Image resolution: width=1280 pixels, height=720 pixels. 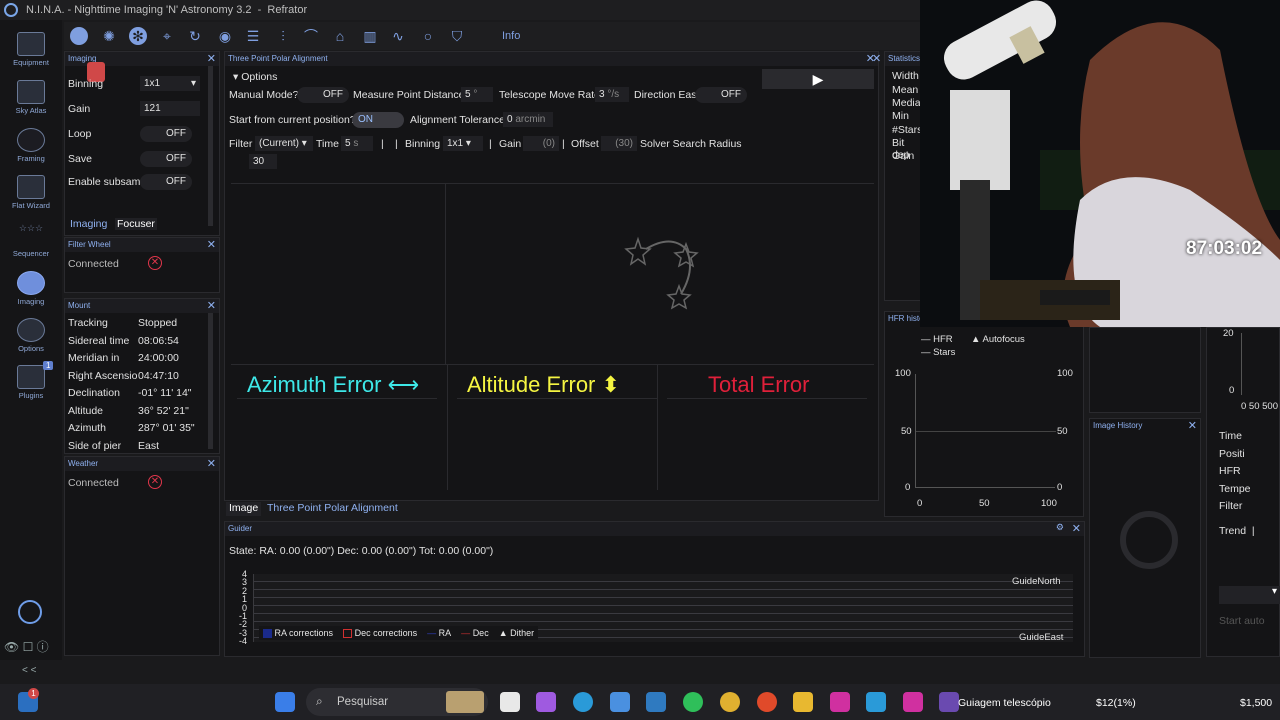 I want to click on power-icon, so click(x=30, y=612).